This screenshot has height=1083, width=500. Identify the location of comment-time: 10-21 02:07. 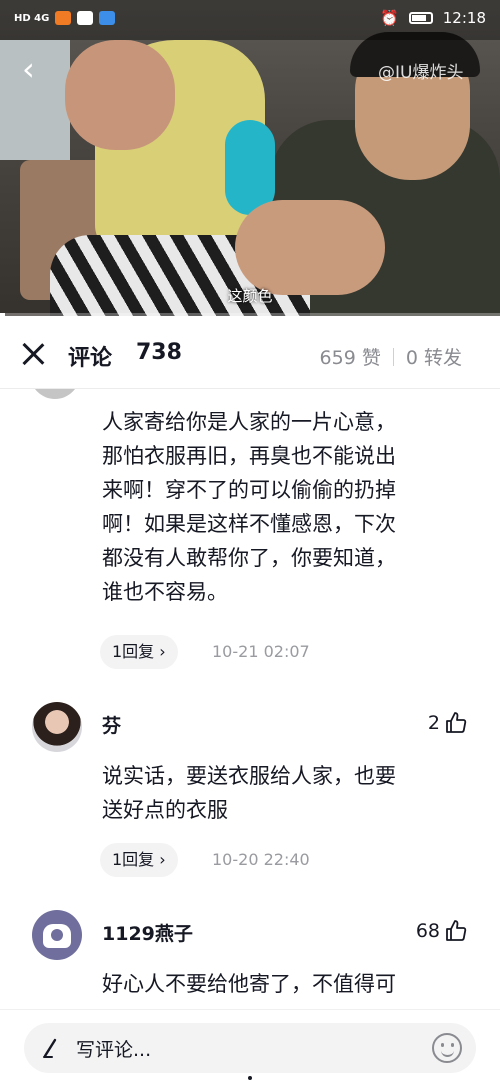
(261, 651).